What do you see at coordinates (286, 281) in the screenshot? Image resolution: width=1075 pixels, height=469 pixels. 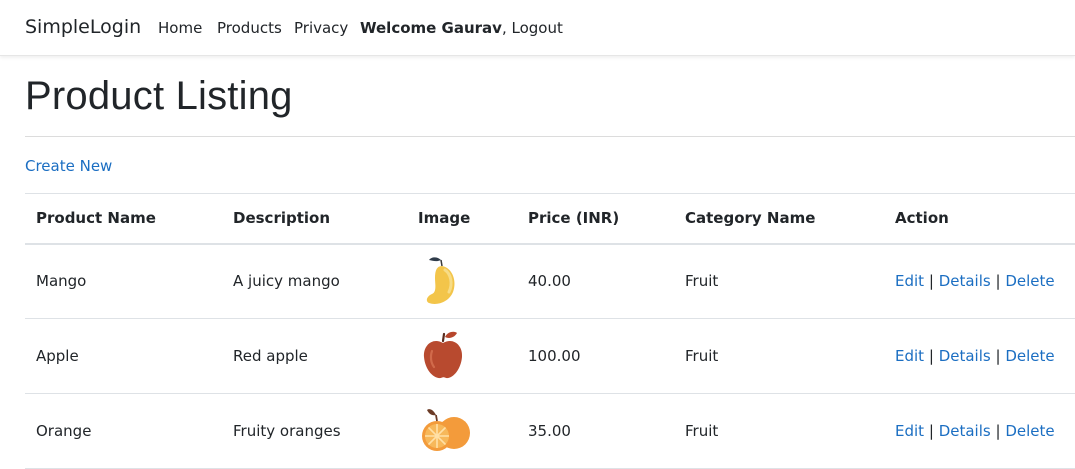 I see `description-cell: A juicy mango` at bounding box center [286, 281].